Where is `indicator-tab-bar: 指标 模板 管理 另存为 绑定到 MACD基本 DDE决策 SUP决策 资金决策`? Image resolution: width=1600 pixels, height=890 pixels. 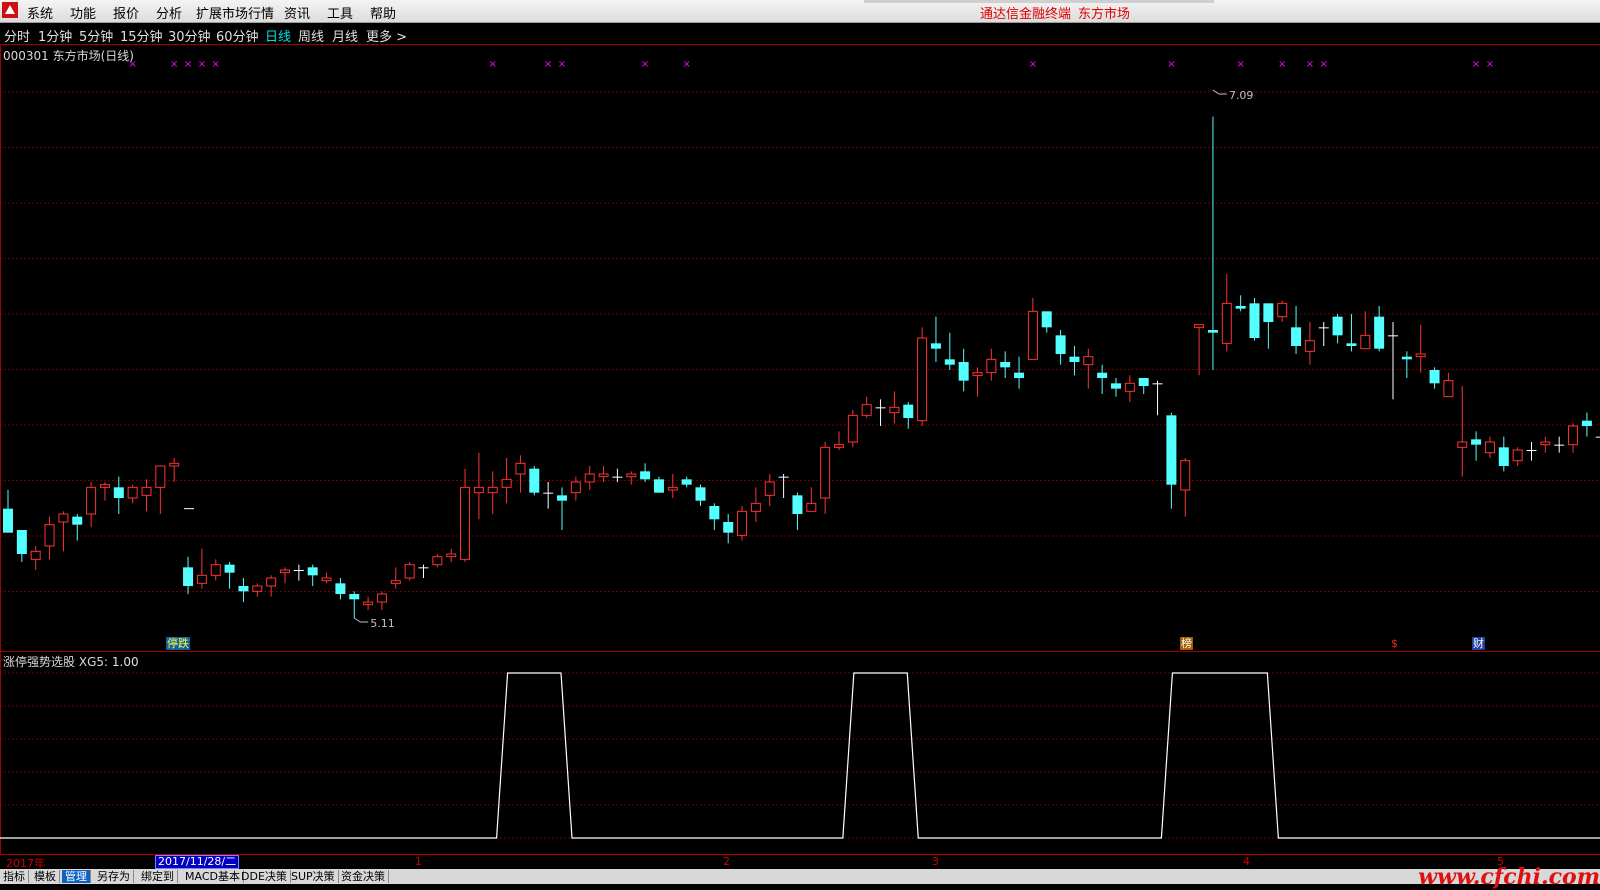 indicator-tab-bar: 指标 模板 管理 另存为 绑定到 MACD基本 DDE决策 SUP决策 资金决策 is located at coordinates (800, 876).